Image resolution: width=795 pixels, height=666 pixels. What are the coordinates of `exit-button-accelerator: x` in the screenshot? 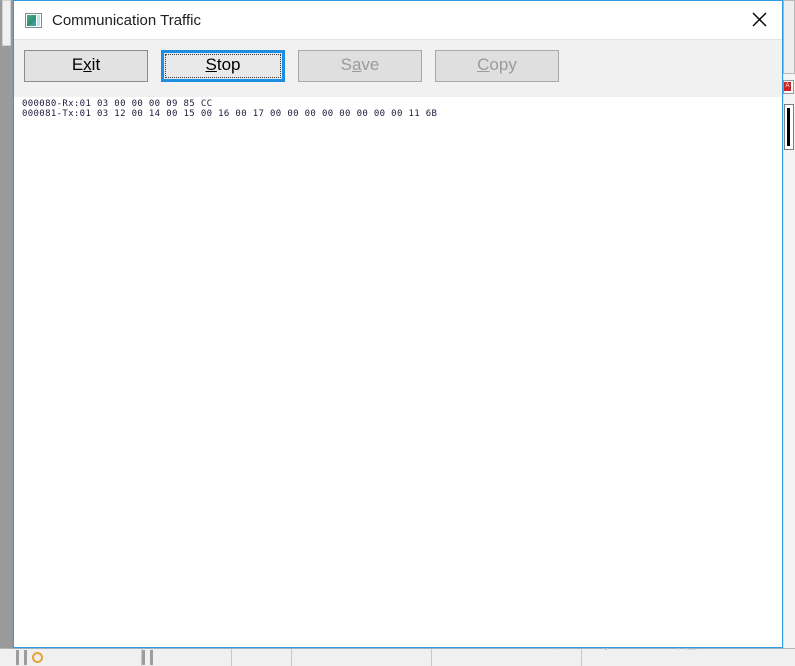 It's located at (87, 64).